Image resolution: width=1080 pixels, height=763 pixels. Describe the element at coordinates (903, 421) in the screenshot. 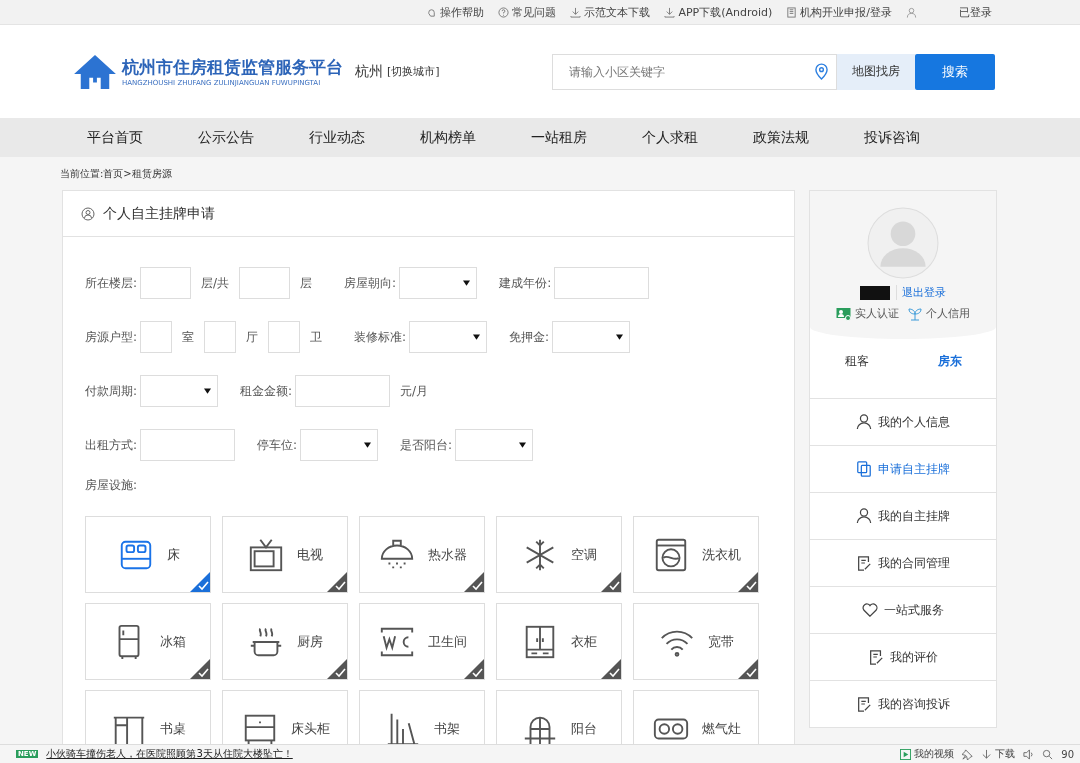

I see `sidebar-menu-item: 我的个人信息` at that location.